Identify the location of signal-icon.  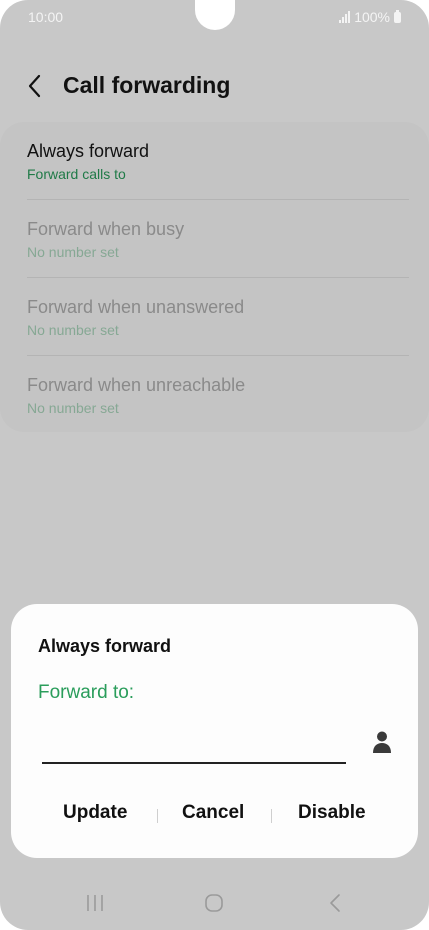
(345, 17).